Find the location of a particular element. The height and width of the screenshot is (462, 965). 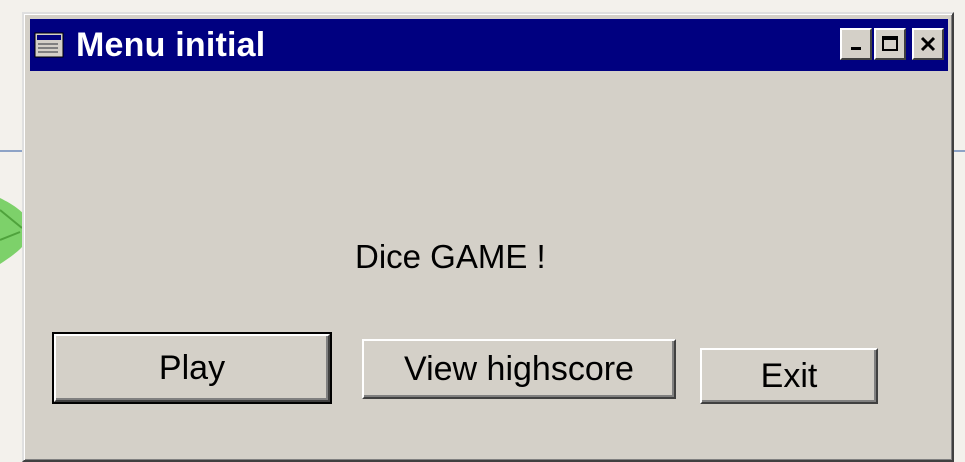

exit-button: Exit is located at coordinates (789, 376).